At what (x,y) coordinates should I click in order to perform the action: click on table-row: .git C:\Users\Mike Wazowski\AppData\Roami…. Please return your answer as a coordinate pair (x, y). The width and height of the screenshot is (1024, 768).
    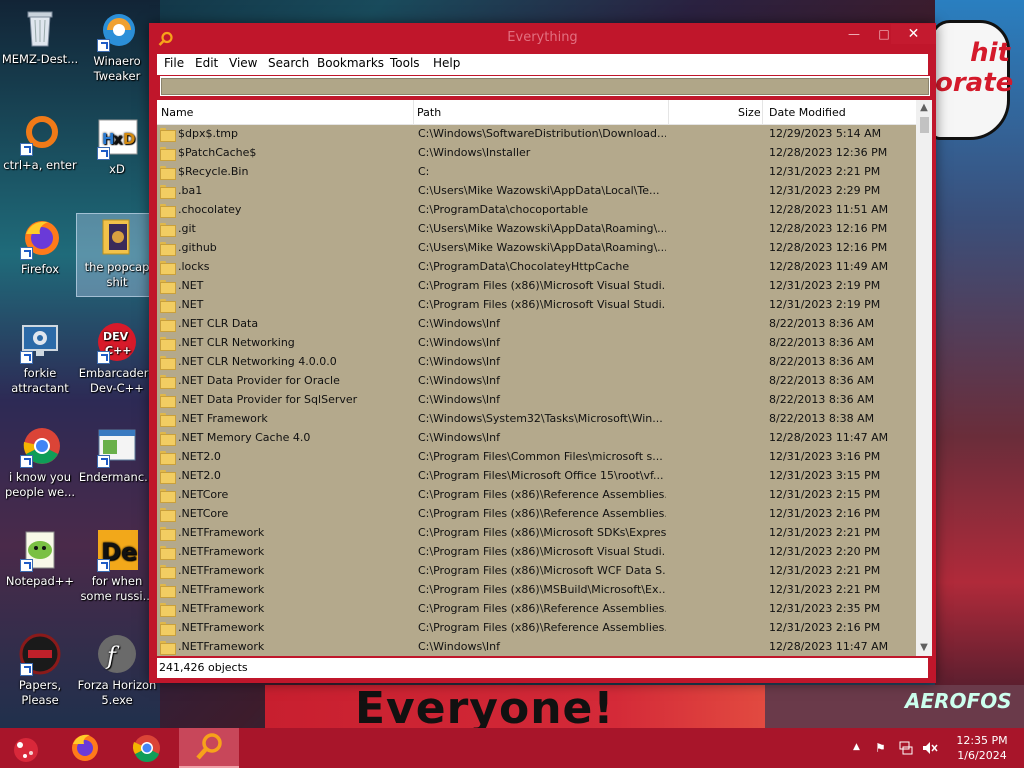
    Looking at the image, I should click on (536, 229).